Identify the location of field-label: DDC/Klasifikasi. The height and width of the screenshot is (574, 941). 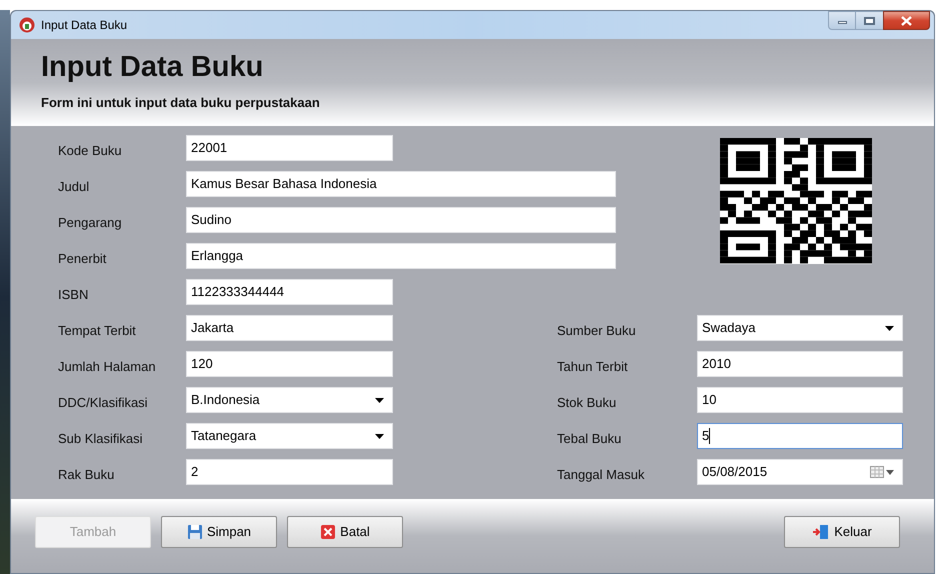
(103, 403).